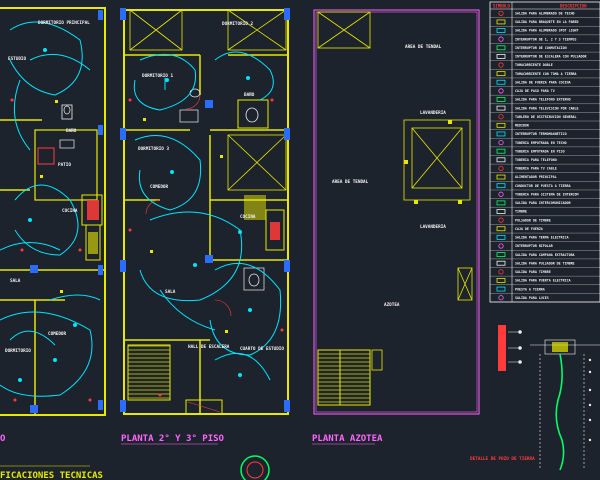 Image resolution: width=600 pixels, height=480 pixels. Describe the element at coordinates (545, 255) in the screenshot. I see `legend-row-text: SALIDA PARA CAMPANA EXTRACTORA` at that location.